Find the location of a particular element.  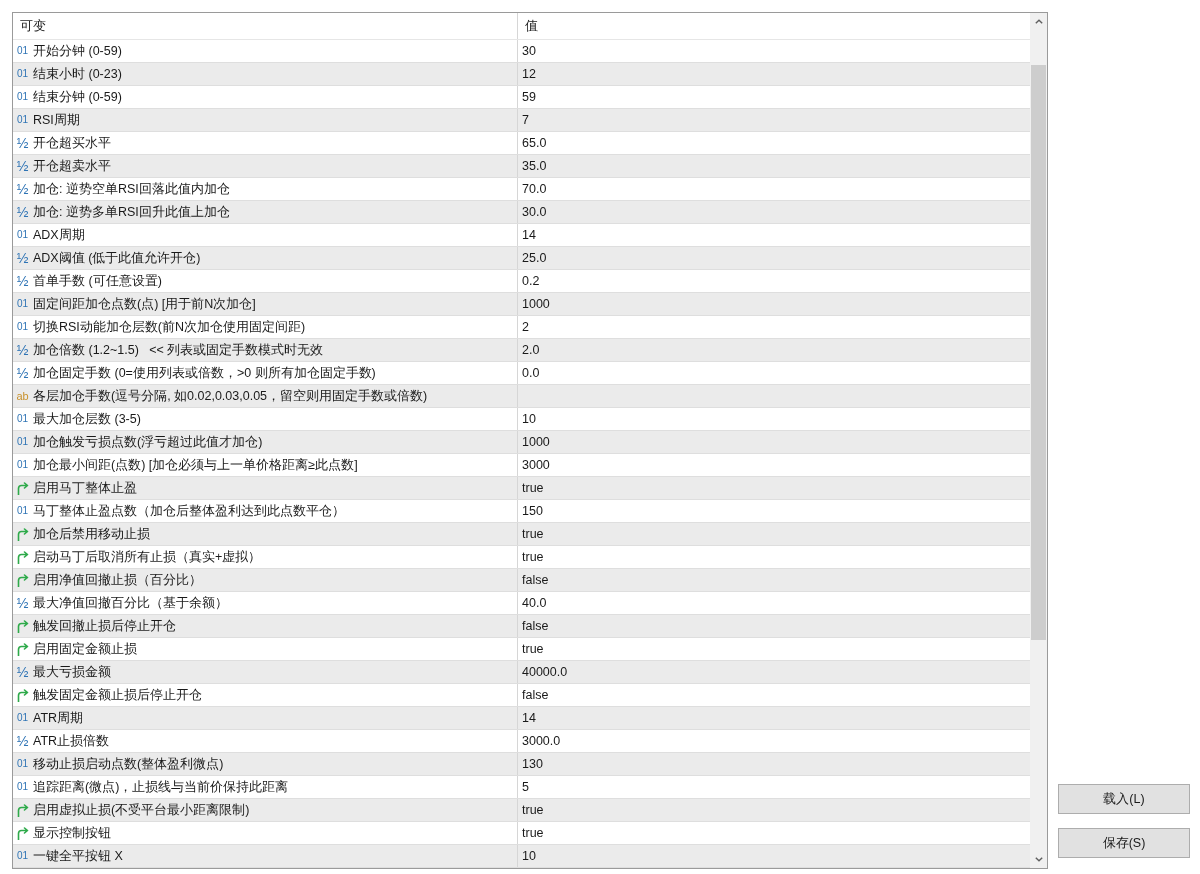

table-row: 01 一键全平按钮 X 10 is located at coordinates (521, 856).